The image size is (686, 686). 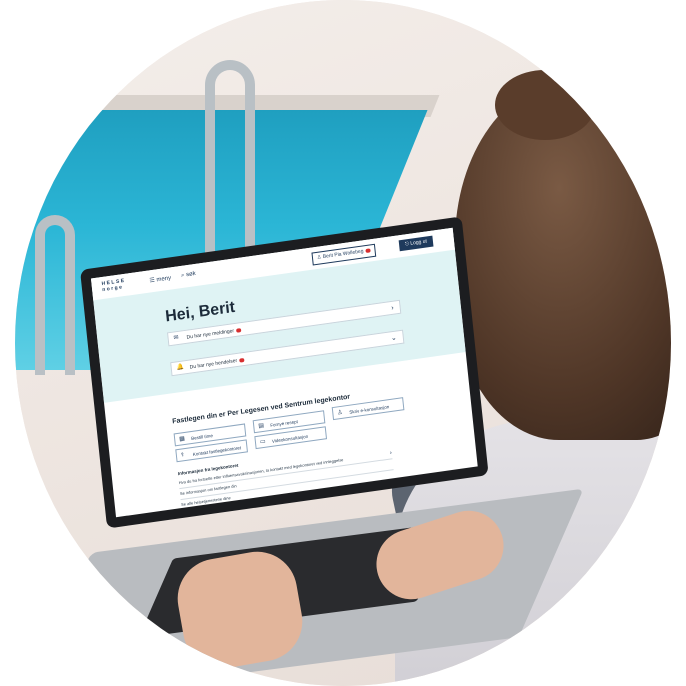 I want to click on hamburger-icon: ☰, so click(x=152, y=281).